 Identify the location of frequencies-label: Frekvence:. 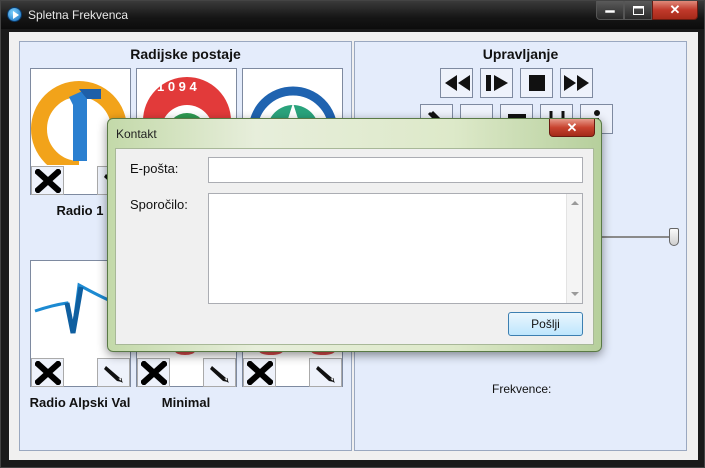
(522, 389).